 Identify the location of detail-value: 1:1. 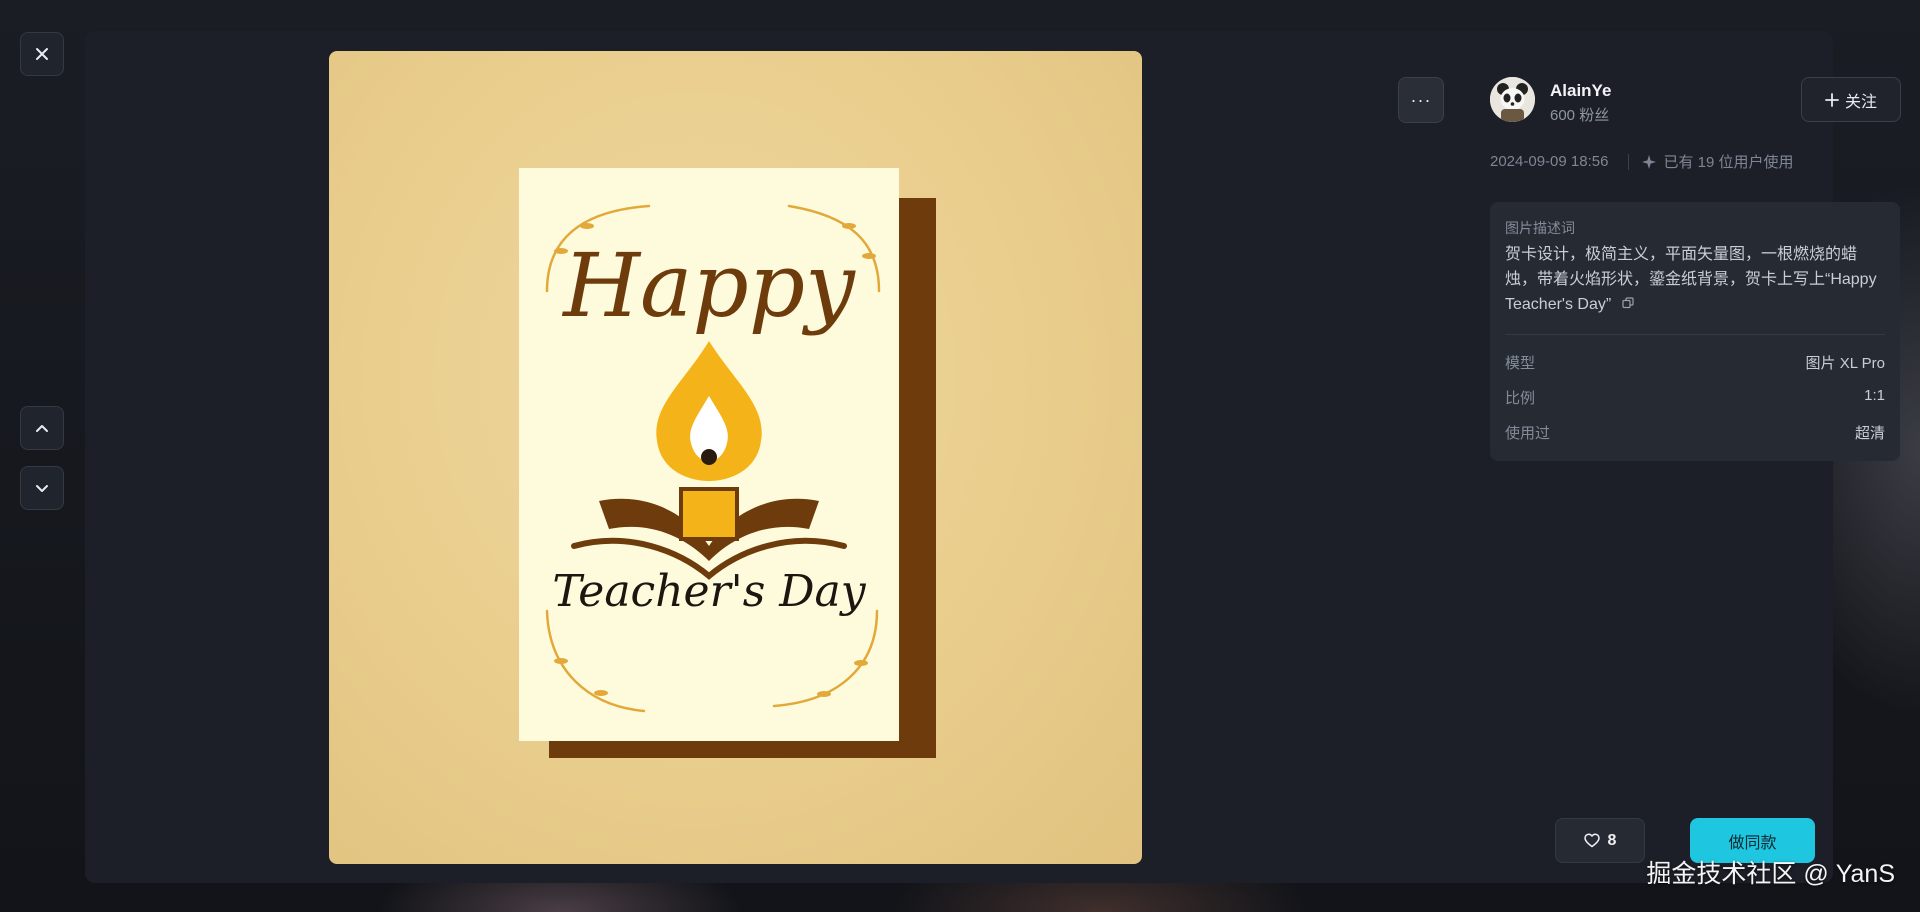
(1874, 395).